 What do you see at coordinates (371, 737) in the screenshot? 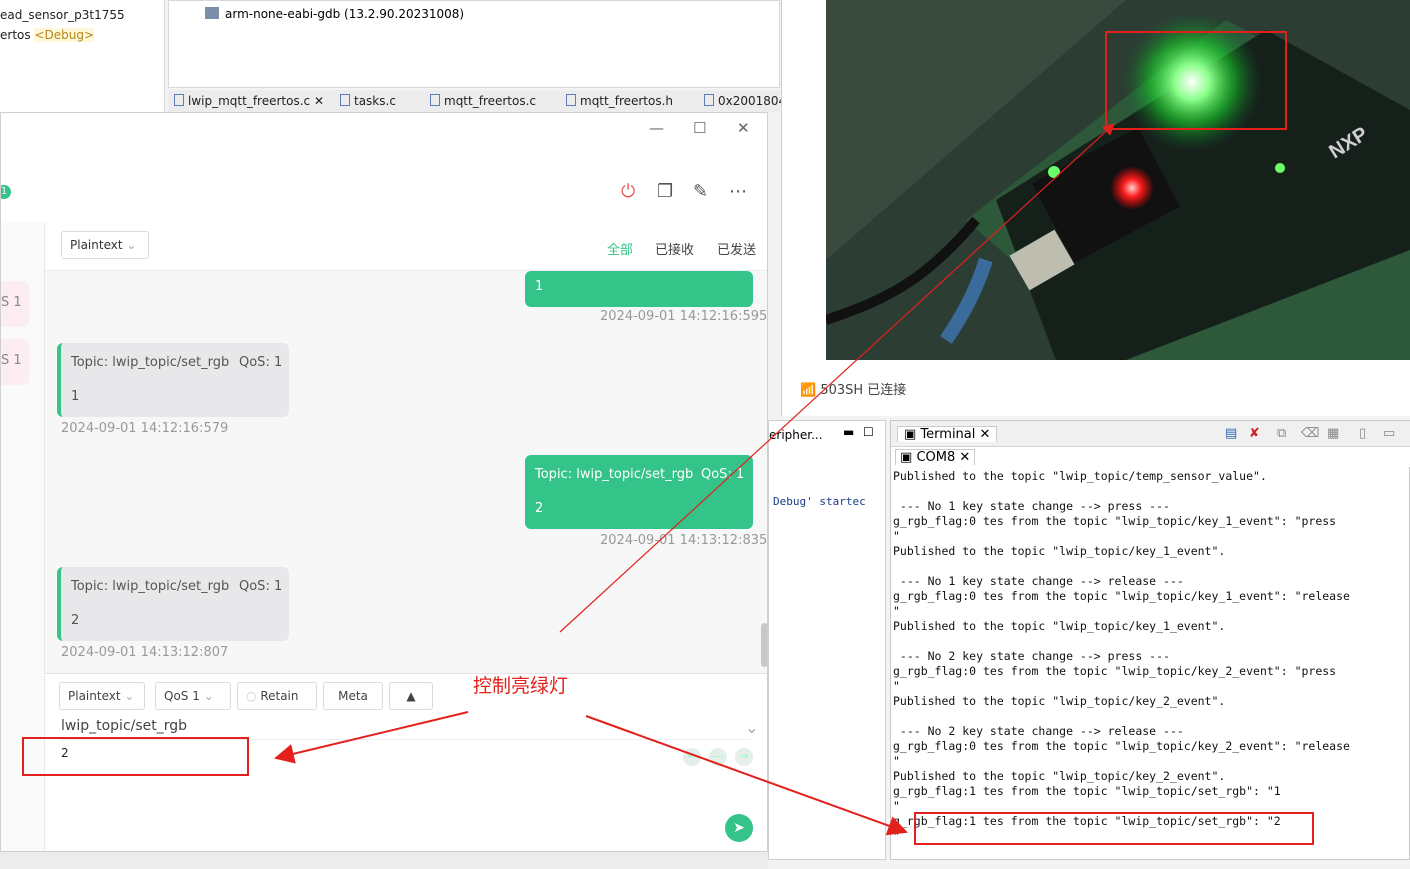
I see `arrow-to-payload` at bounding box center [371, 737].